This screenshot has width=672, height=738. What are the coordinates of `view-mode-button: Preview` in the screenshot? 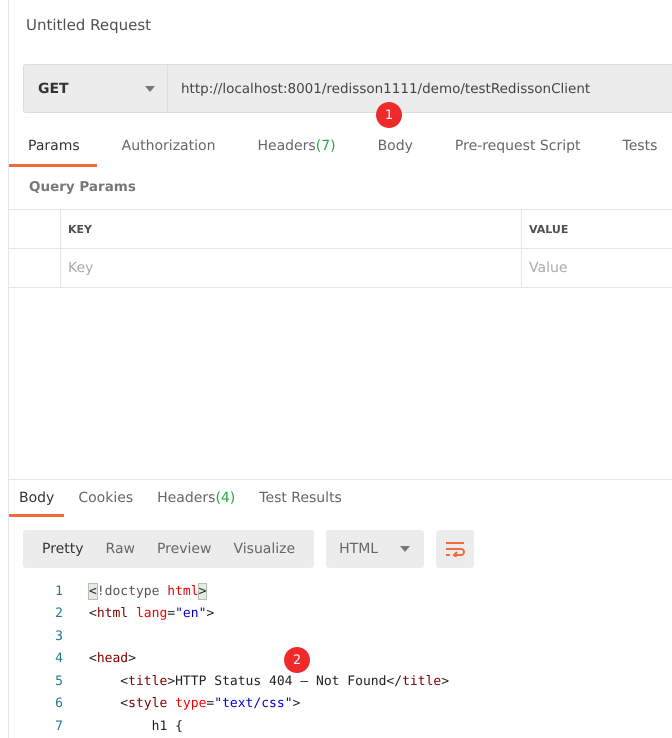 It's located at (184, 549).